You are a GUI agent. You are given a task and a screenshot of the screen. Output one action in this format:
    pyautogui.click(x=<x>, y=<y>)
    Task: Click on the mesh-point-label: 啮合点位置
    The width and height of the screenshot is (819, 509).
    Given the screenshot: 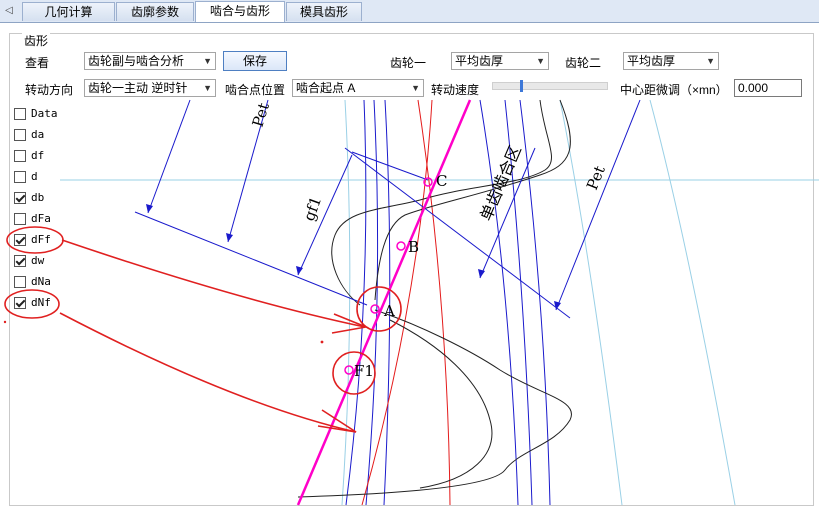 What is the action you would take?
    pyautogui.click(x=255, y=90)
    